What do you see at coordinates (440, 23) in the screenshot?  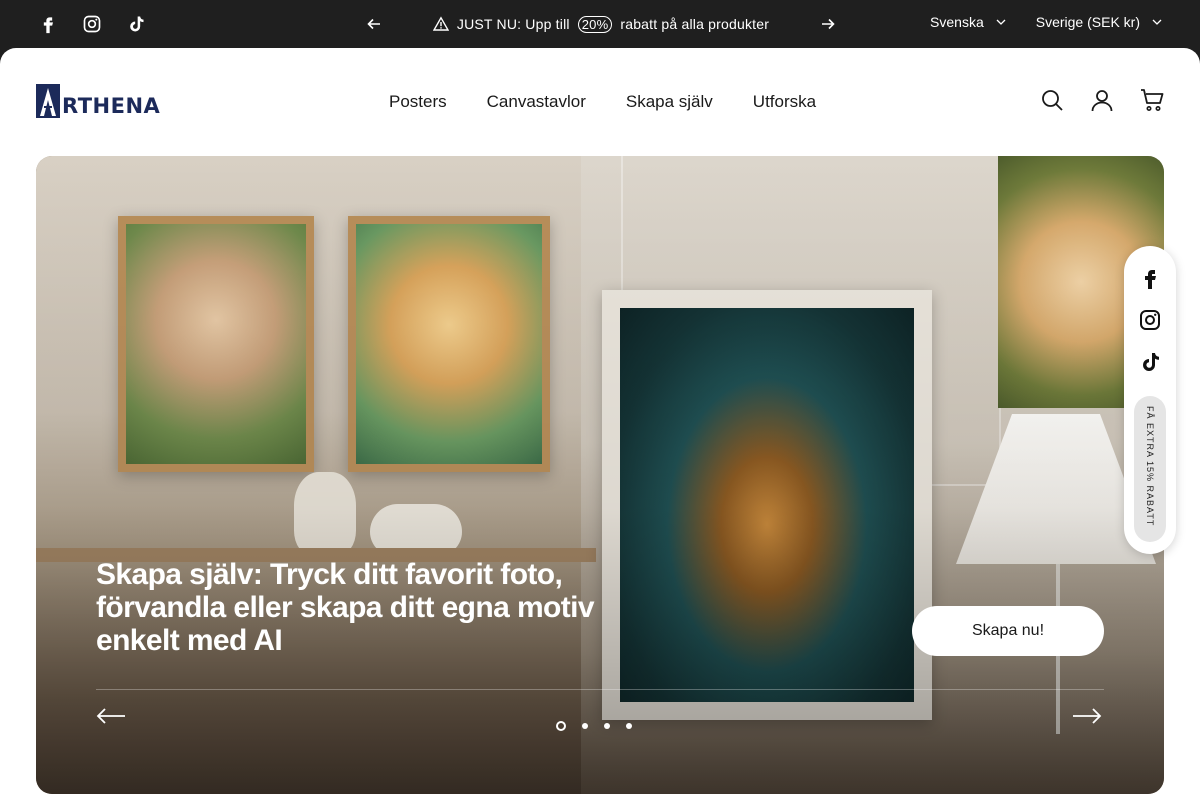 I see `warning-icon` at bounding box center [440, 23].